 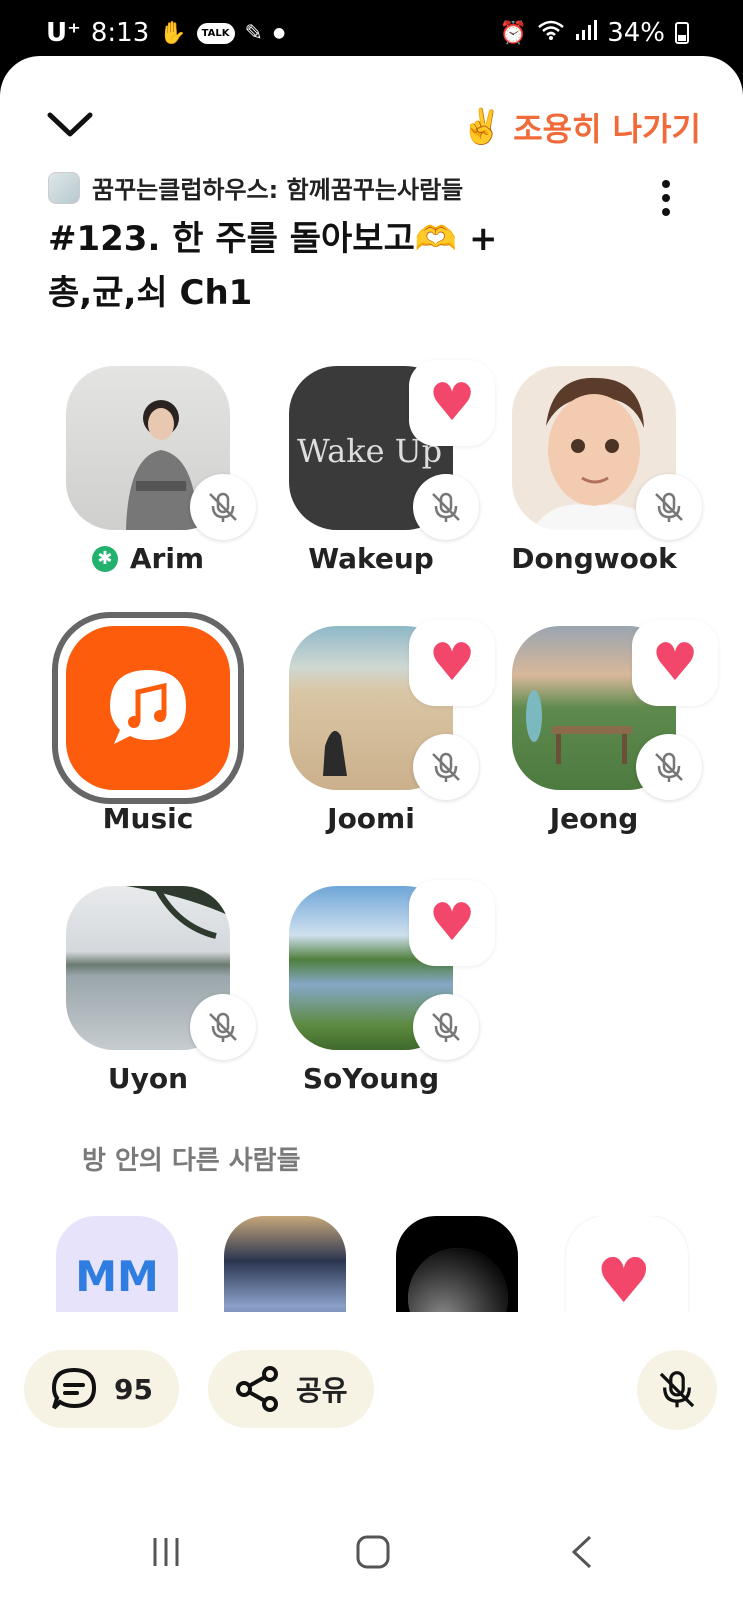 I want to click on system-nav-bar, so click(x=371, y=1555).